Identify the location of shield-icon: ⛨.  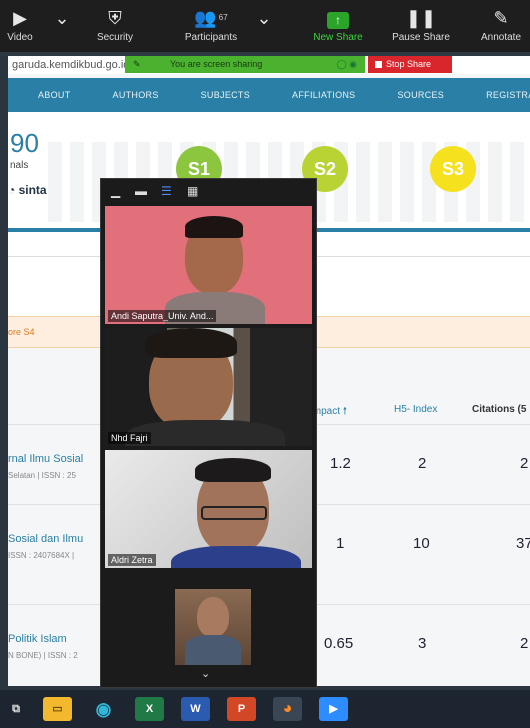
(115, 18).